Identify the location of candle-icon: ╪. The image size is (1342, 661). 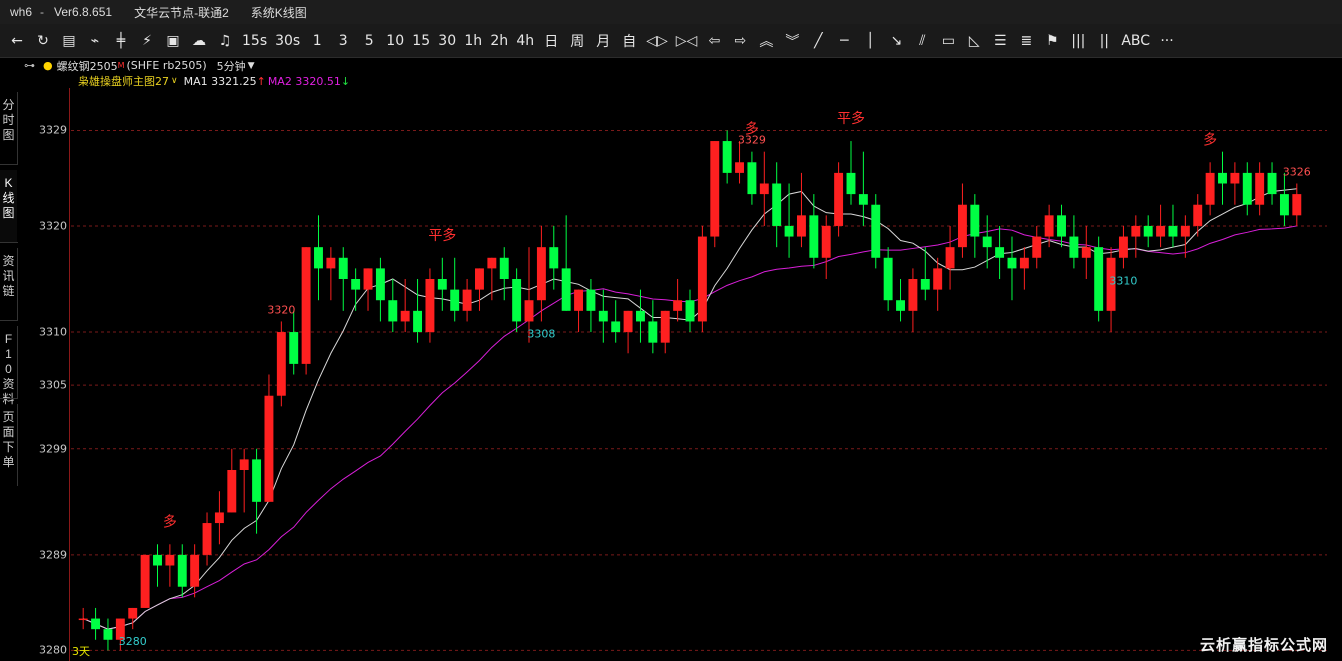
(121, 41).